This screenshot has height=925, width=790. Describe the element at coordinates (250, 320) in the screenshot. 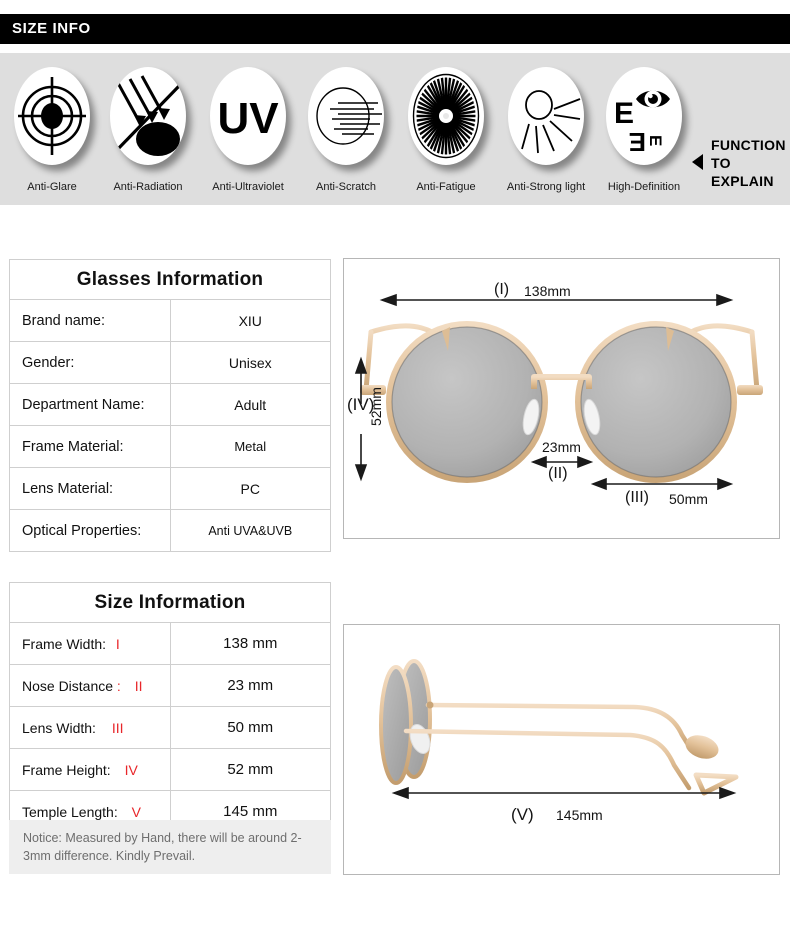

I see `row-value: XIU` at that location.